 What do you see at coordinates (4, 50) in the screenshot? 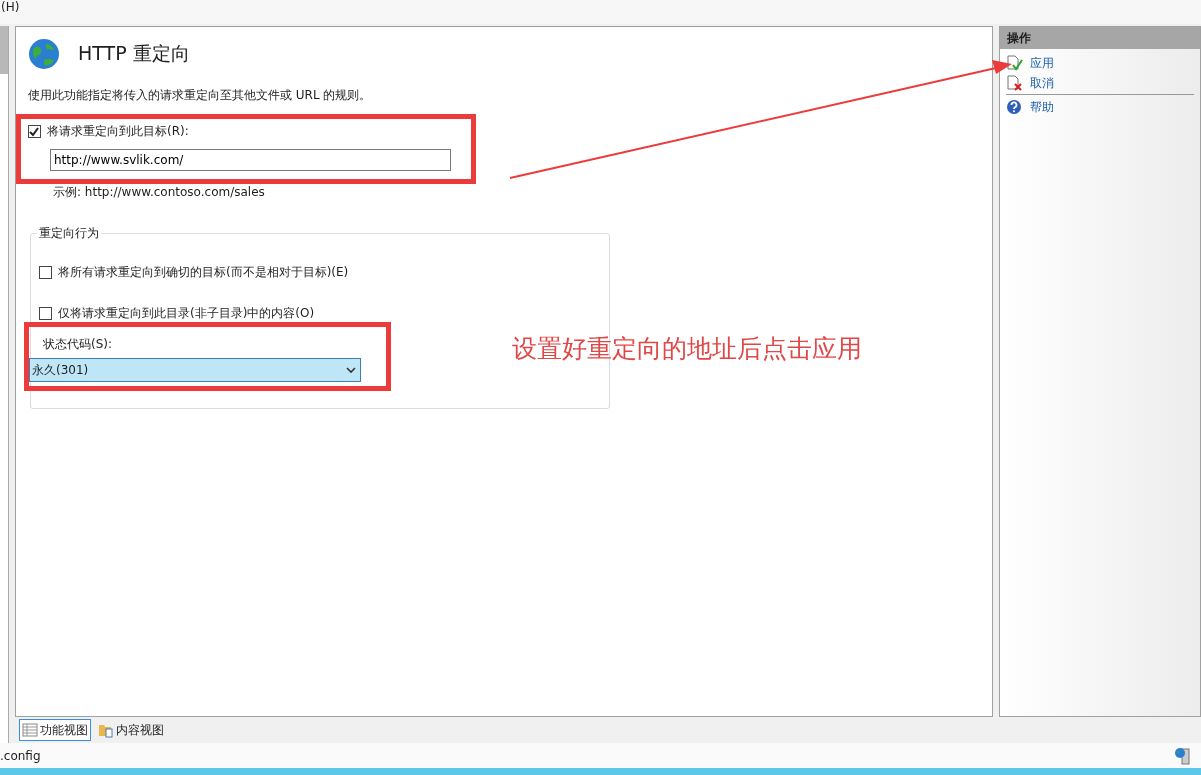
I see `panel-header` at bounding box center [4, 50].